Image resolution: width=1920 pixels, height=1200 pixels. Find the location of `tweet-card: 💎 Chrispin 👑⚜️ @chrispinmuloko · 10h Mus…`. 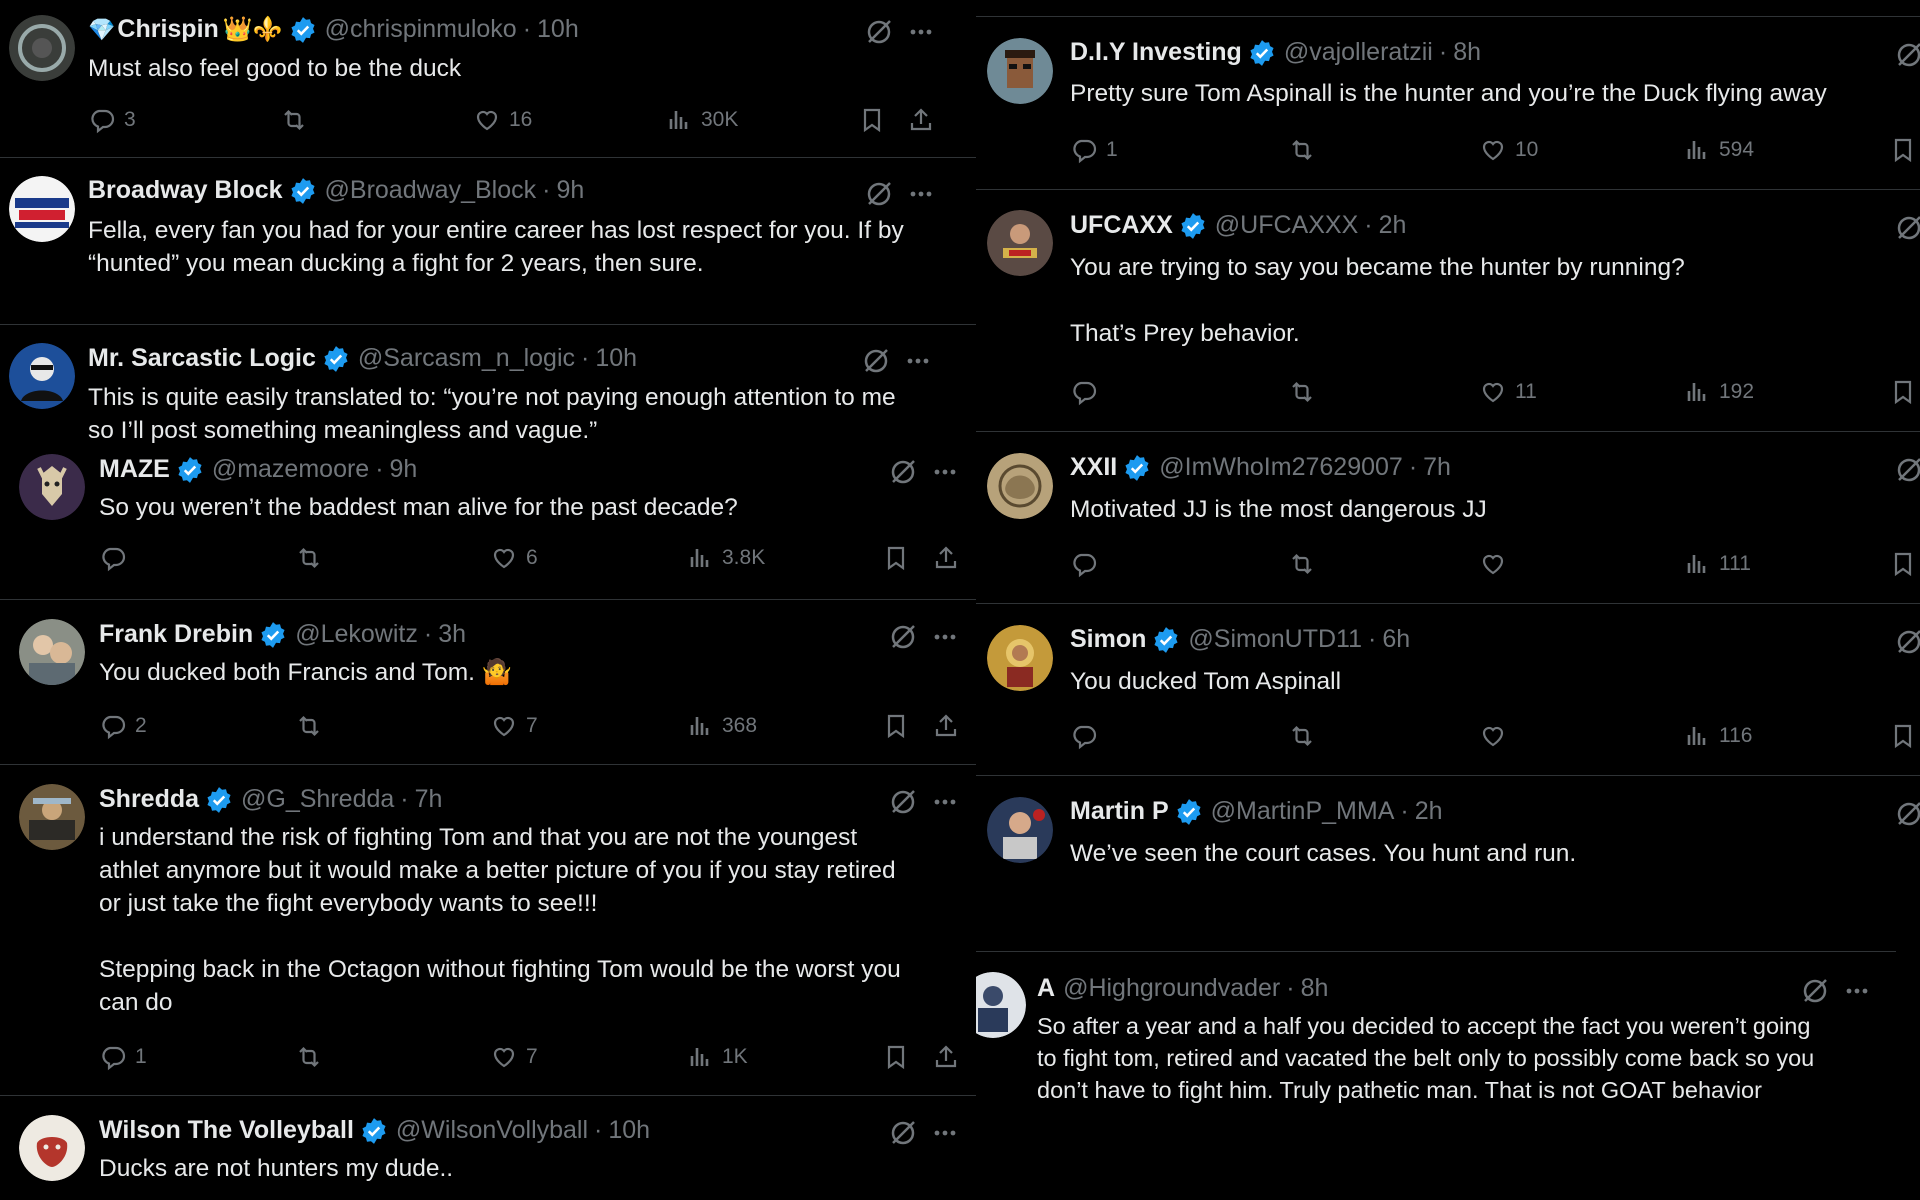

tweet-card: 💎 Chrispin 👑⚜️ @chrispinmuloko · 10h Mus… is located at coordinates (488, 79).